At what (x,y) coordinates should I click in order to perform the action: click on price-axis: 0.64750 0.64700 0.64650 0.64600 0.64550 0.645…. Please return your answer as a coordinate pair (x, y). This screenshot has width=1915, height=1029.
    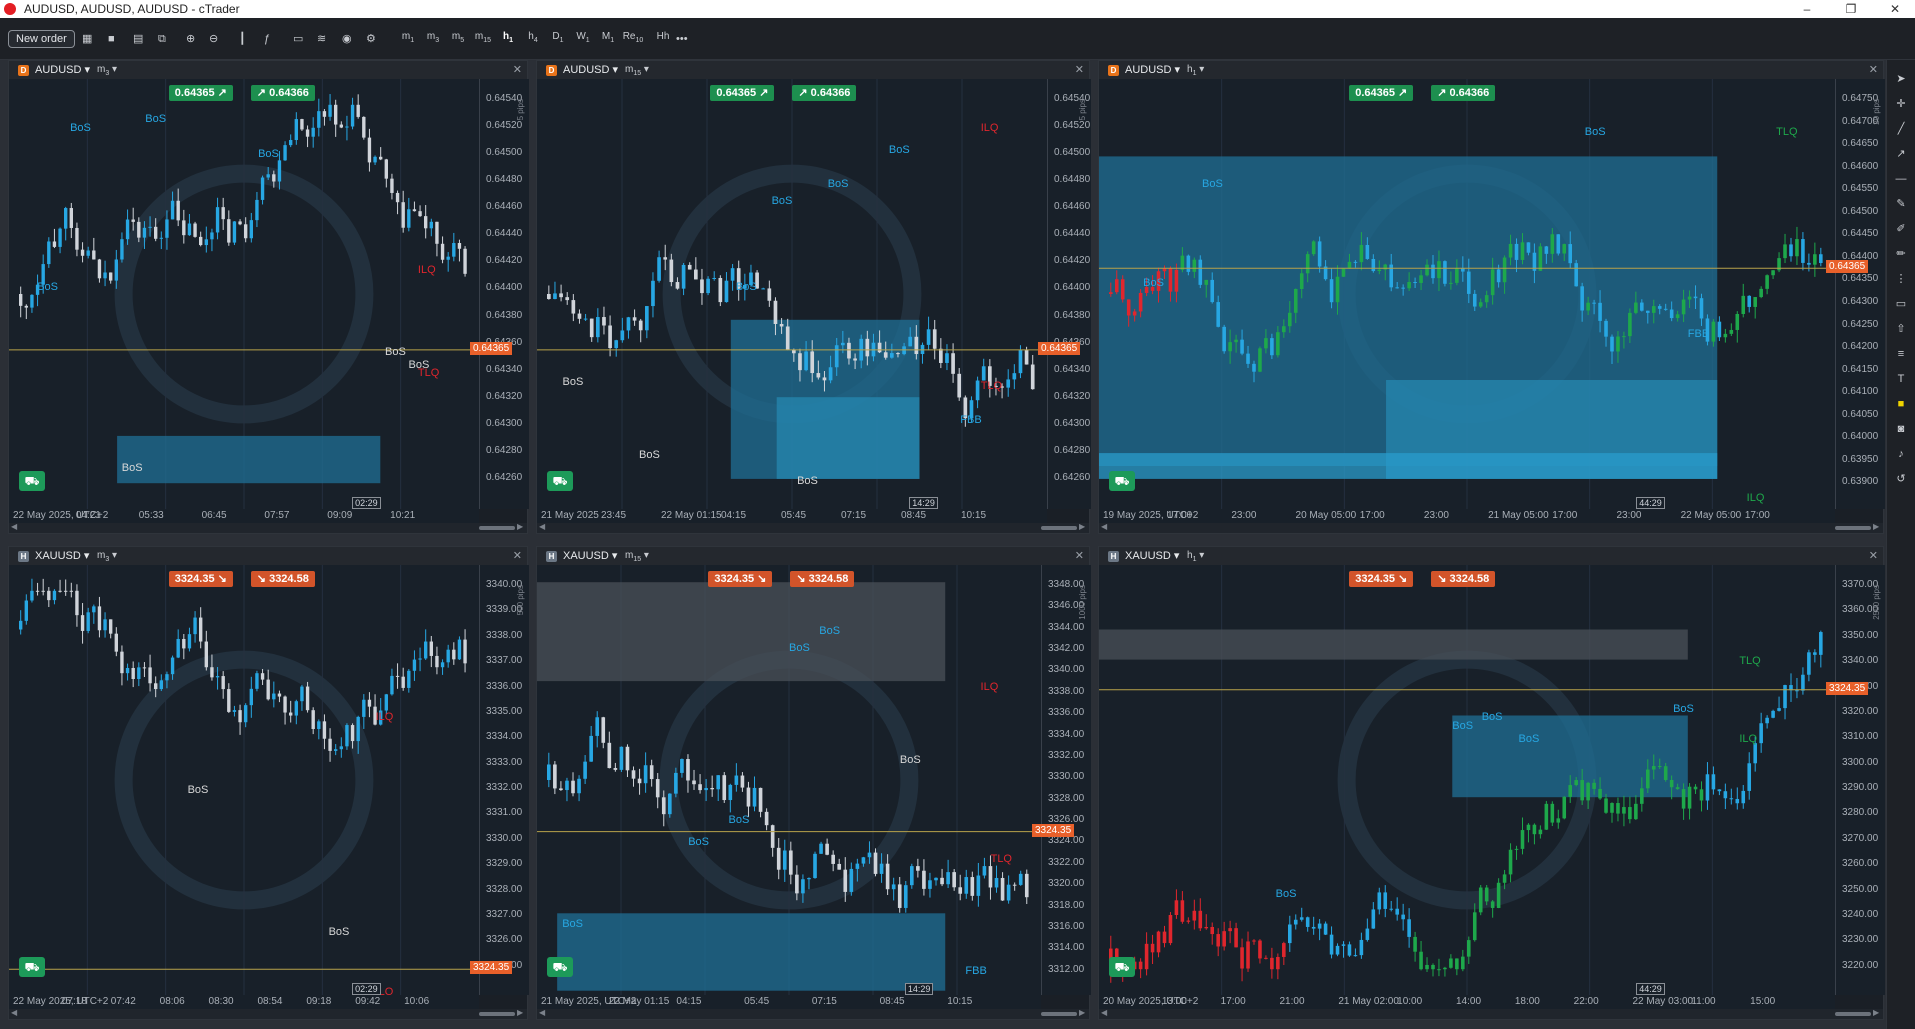
    Looking at the image, I should click on (1855, 294).